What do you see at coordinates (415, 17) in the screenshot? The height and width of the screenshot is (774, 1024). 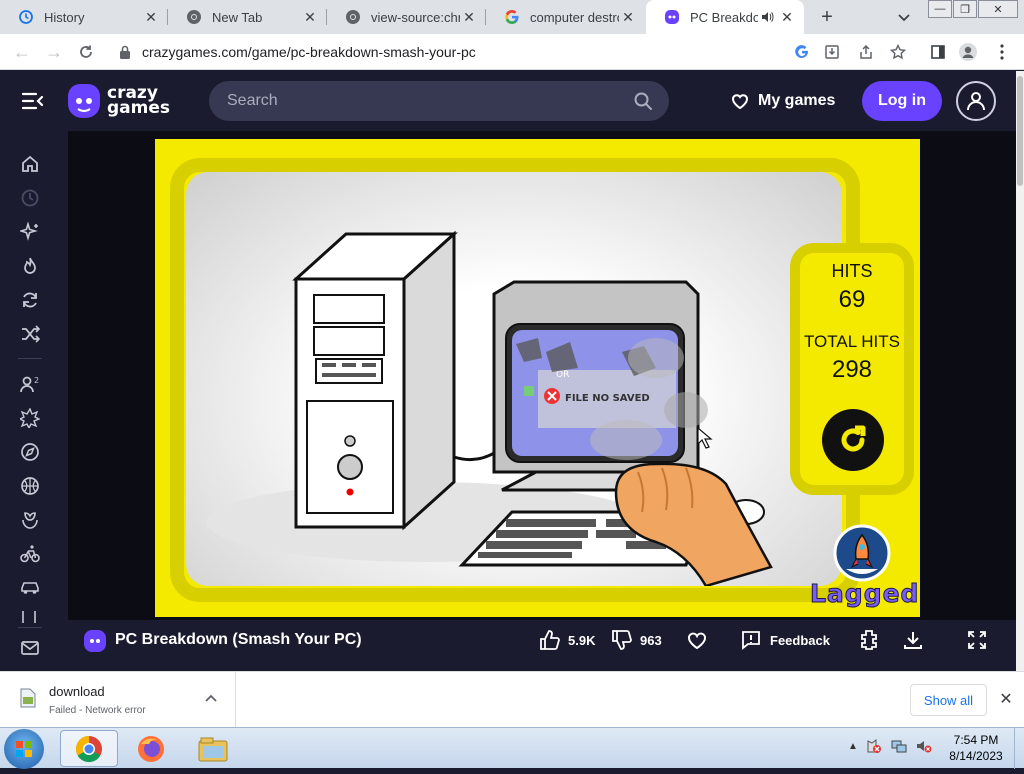 I see `tab-title: view-source:chrome` at bounding box center [415, 17].